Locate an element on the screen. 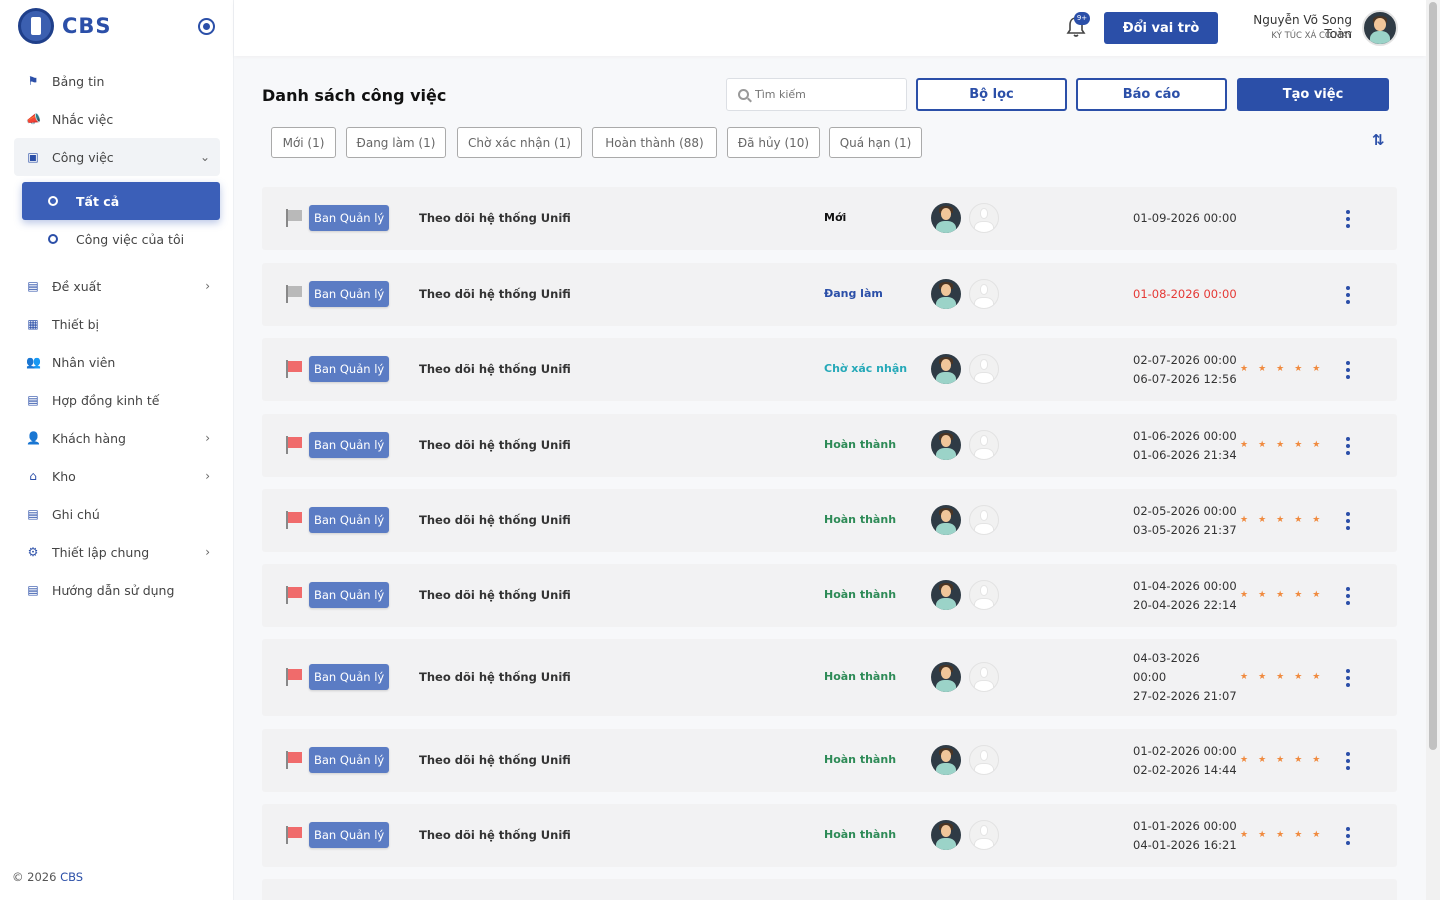 The width and height of the screenshot is (1440, 900). guide-icon: ▤ is located at coordinates (33, 589).